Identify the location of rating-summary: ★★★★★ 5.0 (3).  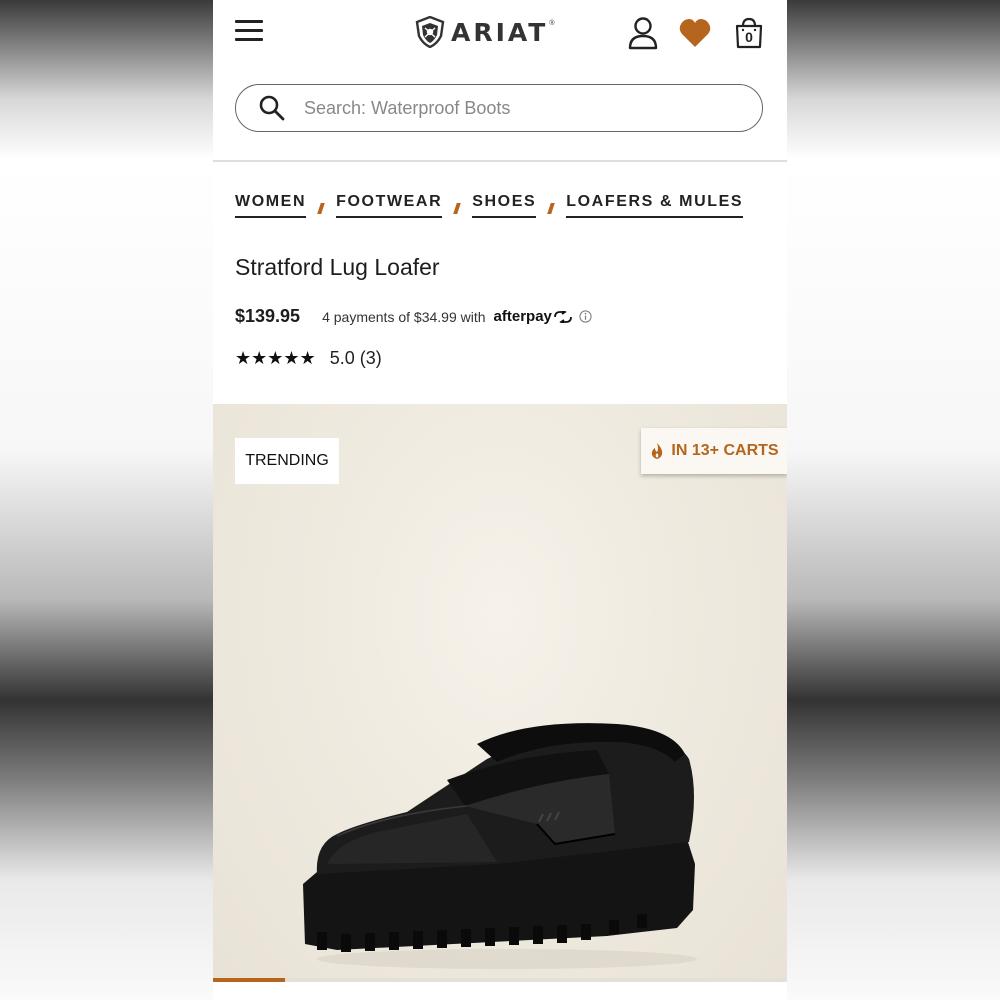
(308, 358).